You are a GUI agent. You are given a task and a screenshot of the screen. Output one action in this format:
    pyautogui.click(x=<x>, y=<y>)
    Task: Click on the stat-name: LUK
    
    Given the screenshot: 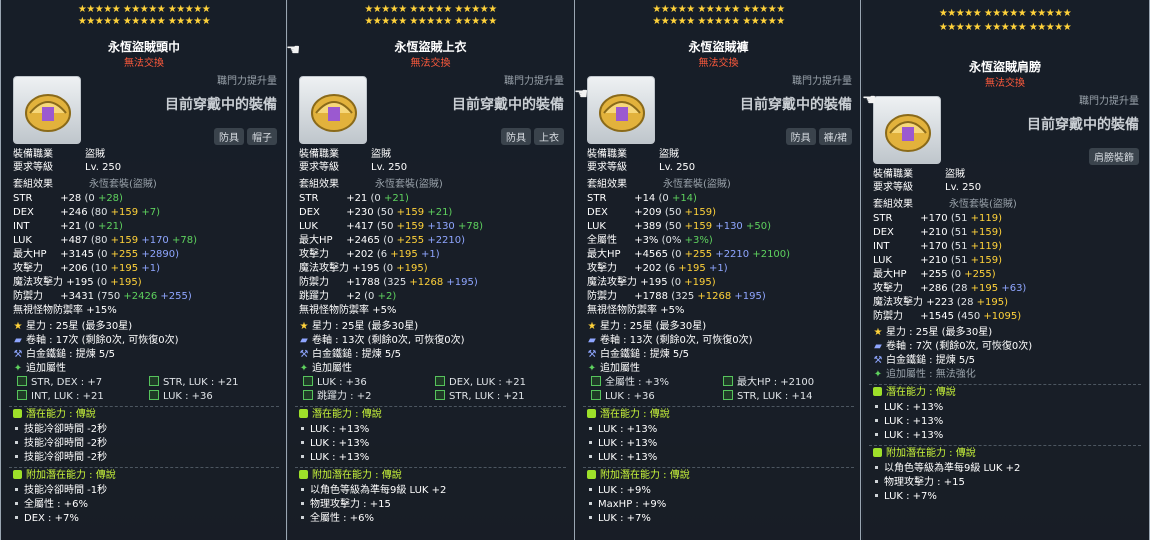 What is the action you would take?
    pyautogui.click(x=22, y=240)
    